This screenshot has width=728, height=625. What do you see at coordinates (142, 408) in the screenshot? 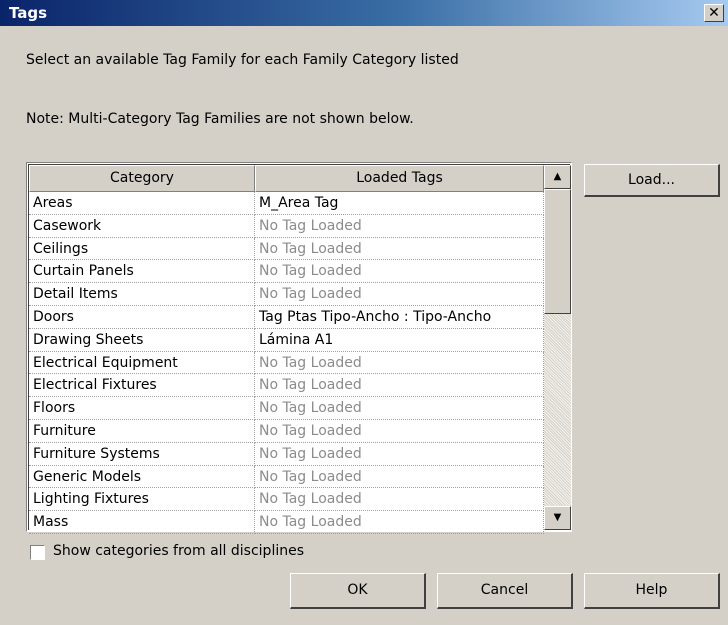
I see `category-cell: Floors` at bounding box center [142, 408].